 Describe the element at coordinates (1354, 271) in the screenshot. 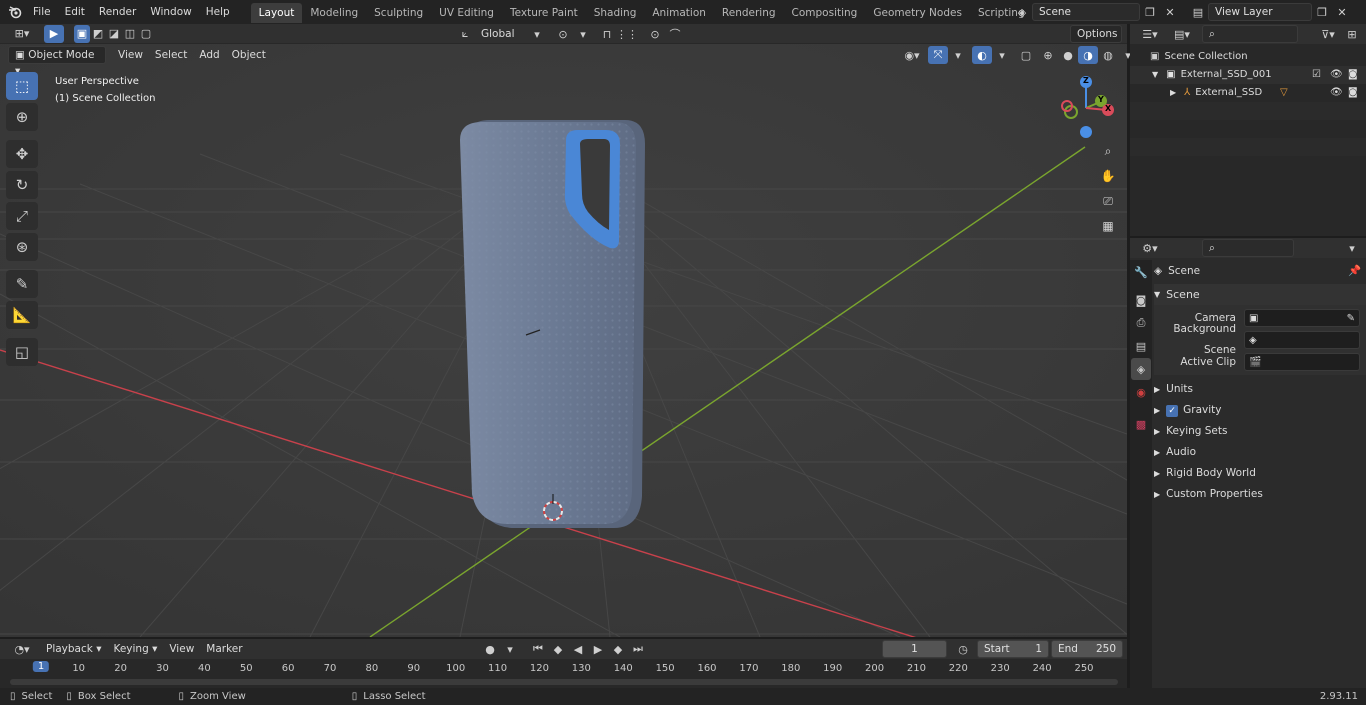

I see `pin-icon: 📌` at that location.